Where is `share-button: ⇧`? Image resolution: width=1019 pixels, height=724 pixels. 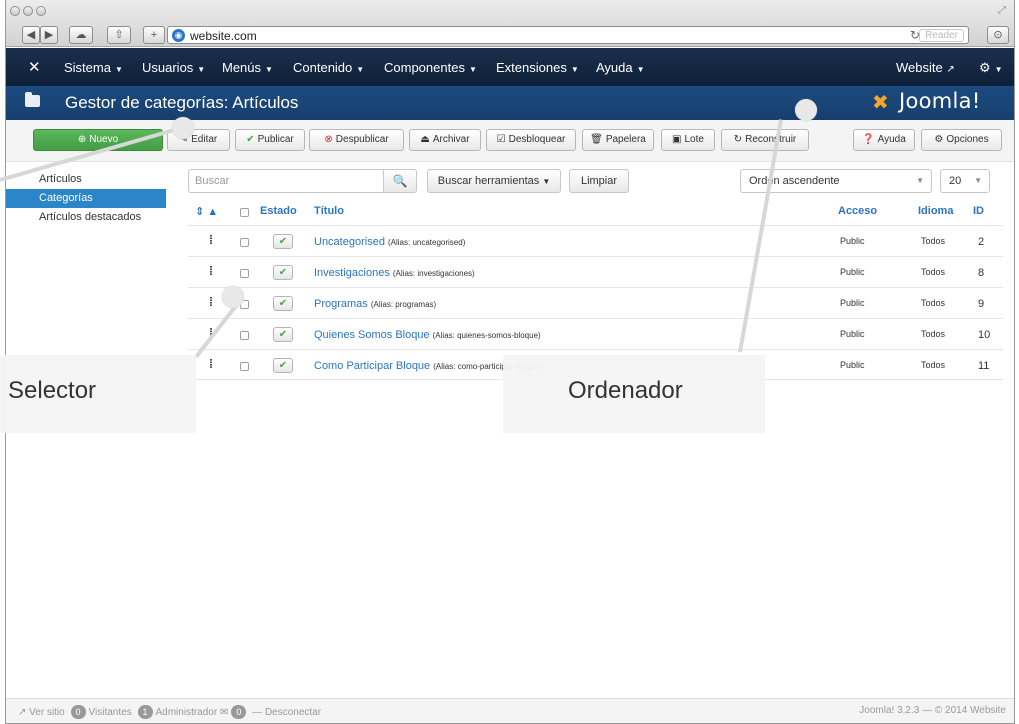
share-button: ⇧ is located at coordinates (119, 35).